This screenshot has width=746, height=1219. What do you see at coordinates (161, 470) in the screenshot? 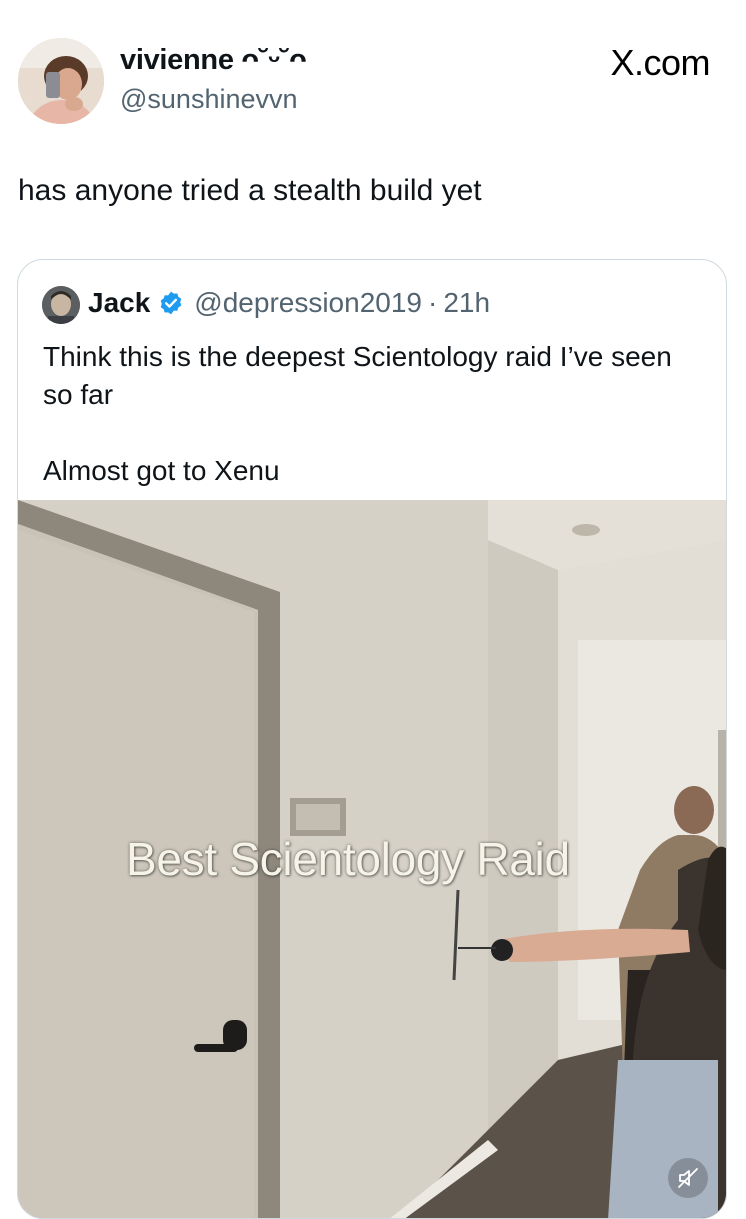
I see `quoted-tweet-text-line: Almost got to Xenu` at bounding box center [161, 470].